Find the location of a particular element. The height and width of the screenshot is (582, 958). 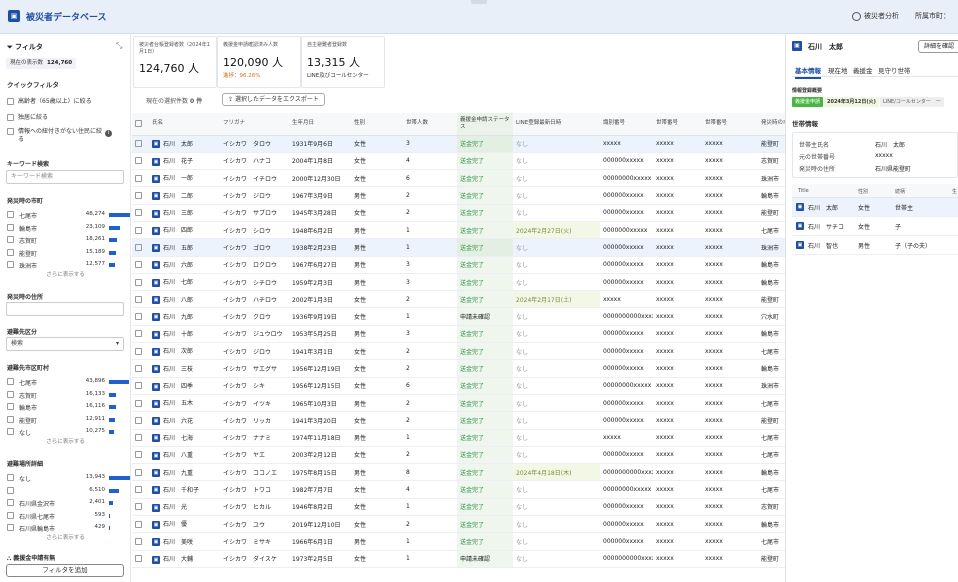

member-row: ▣ 石川 智也 男性 子（子の夫） is located at coordinates (875, 245).